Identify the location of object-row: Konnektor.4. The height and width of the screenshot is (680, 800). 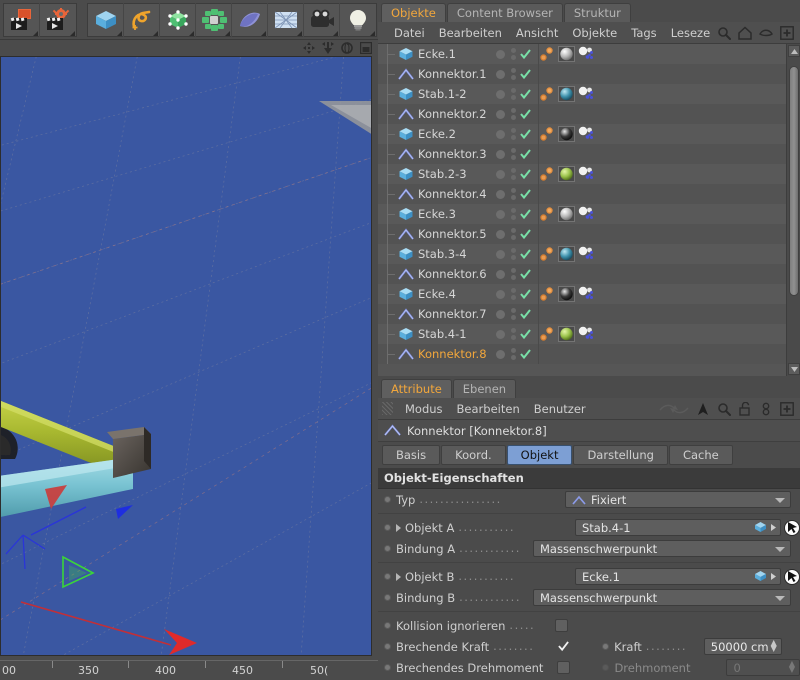
(582, 194).